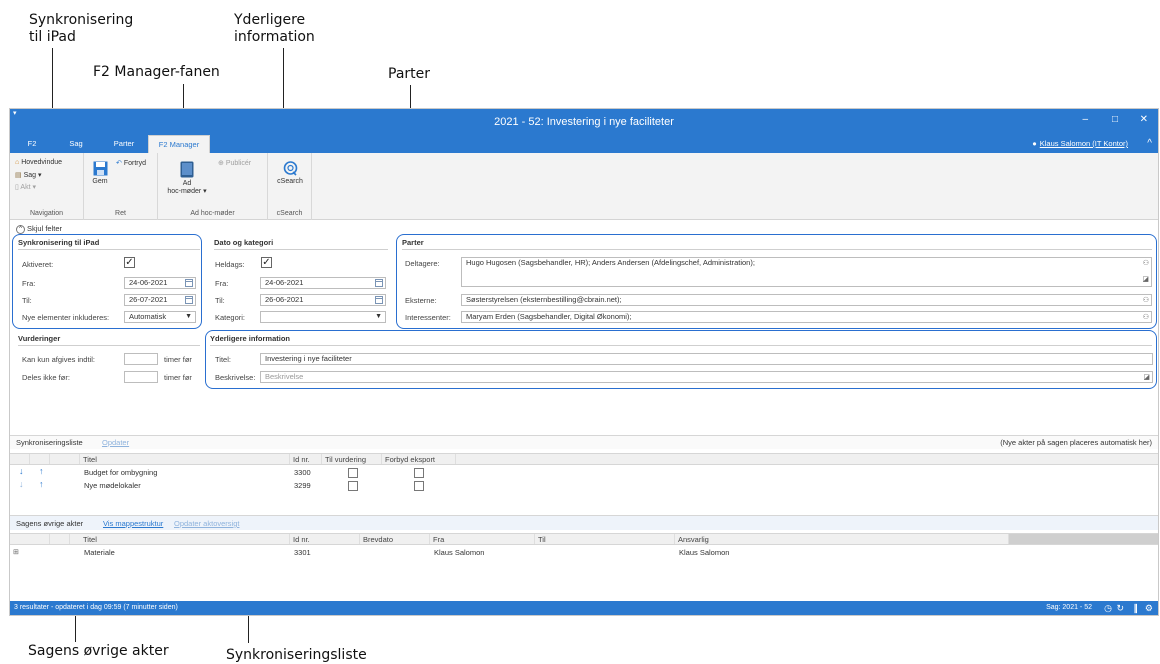  Describe the element at coordinates (409, 74) in the screenshot. I see `callout-parter: Parter` at that location.